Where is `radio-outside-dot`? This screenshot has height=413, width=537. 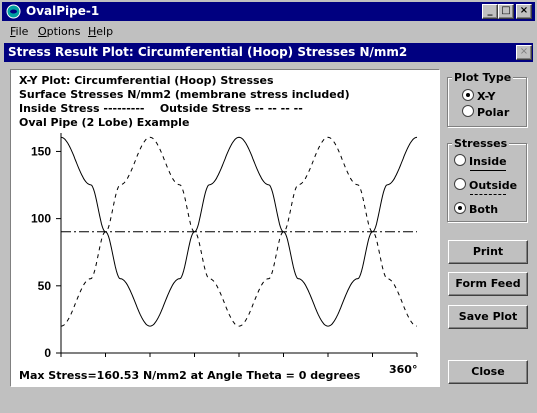
radio-outside-dot is located at coordinates (460, 184).